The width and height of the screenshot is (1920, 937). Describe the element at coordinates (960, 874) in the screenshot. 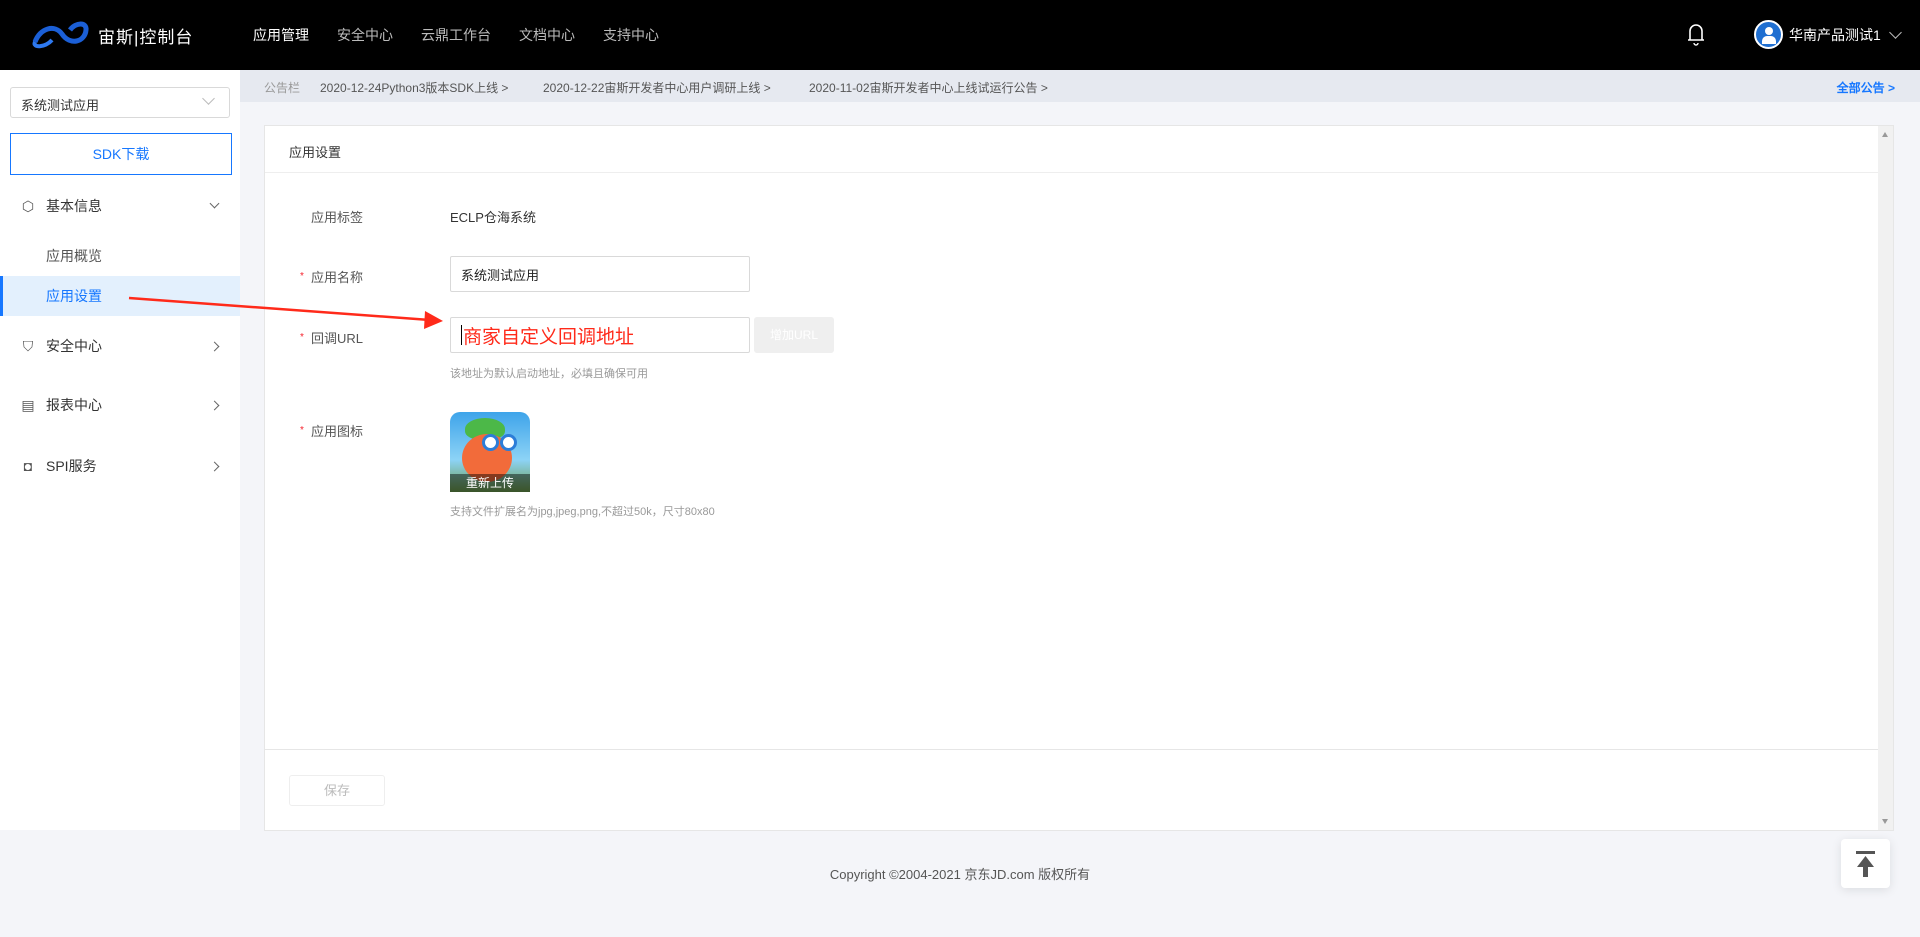

I see `copyright: Copyright ©2004-2021 京东JD.com 版权所有` at that location.